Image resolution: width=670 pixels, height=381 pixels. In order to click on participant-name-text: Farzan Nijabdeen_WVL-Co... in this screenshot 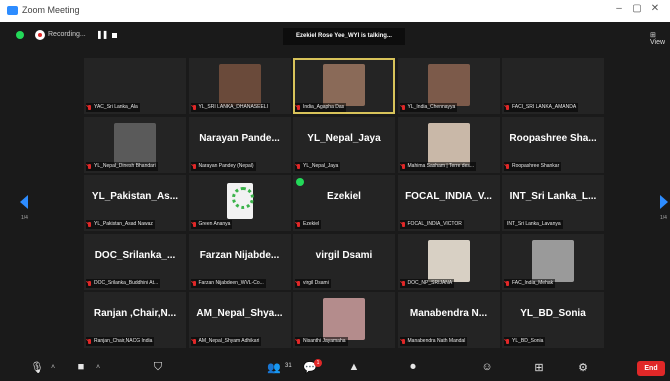, I will do `click(231, 282)`.